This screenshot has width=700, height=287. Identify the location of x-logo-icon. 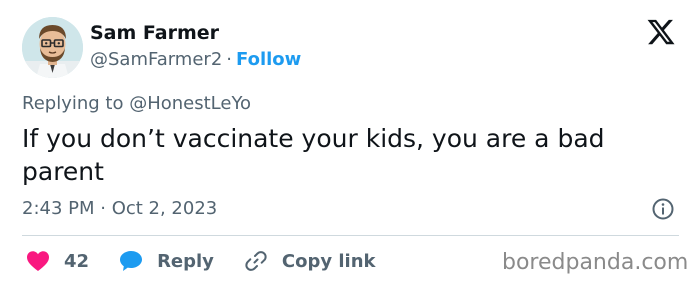
(661, 32).